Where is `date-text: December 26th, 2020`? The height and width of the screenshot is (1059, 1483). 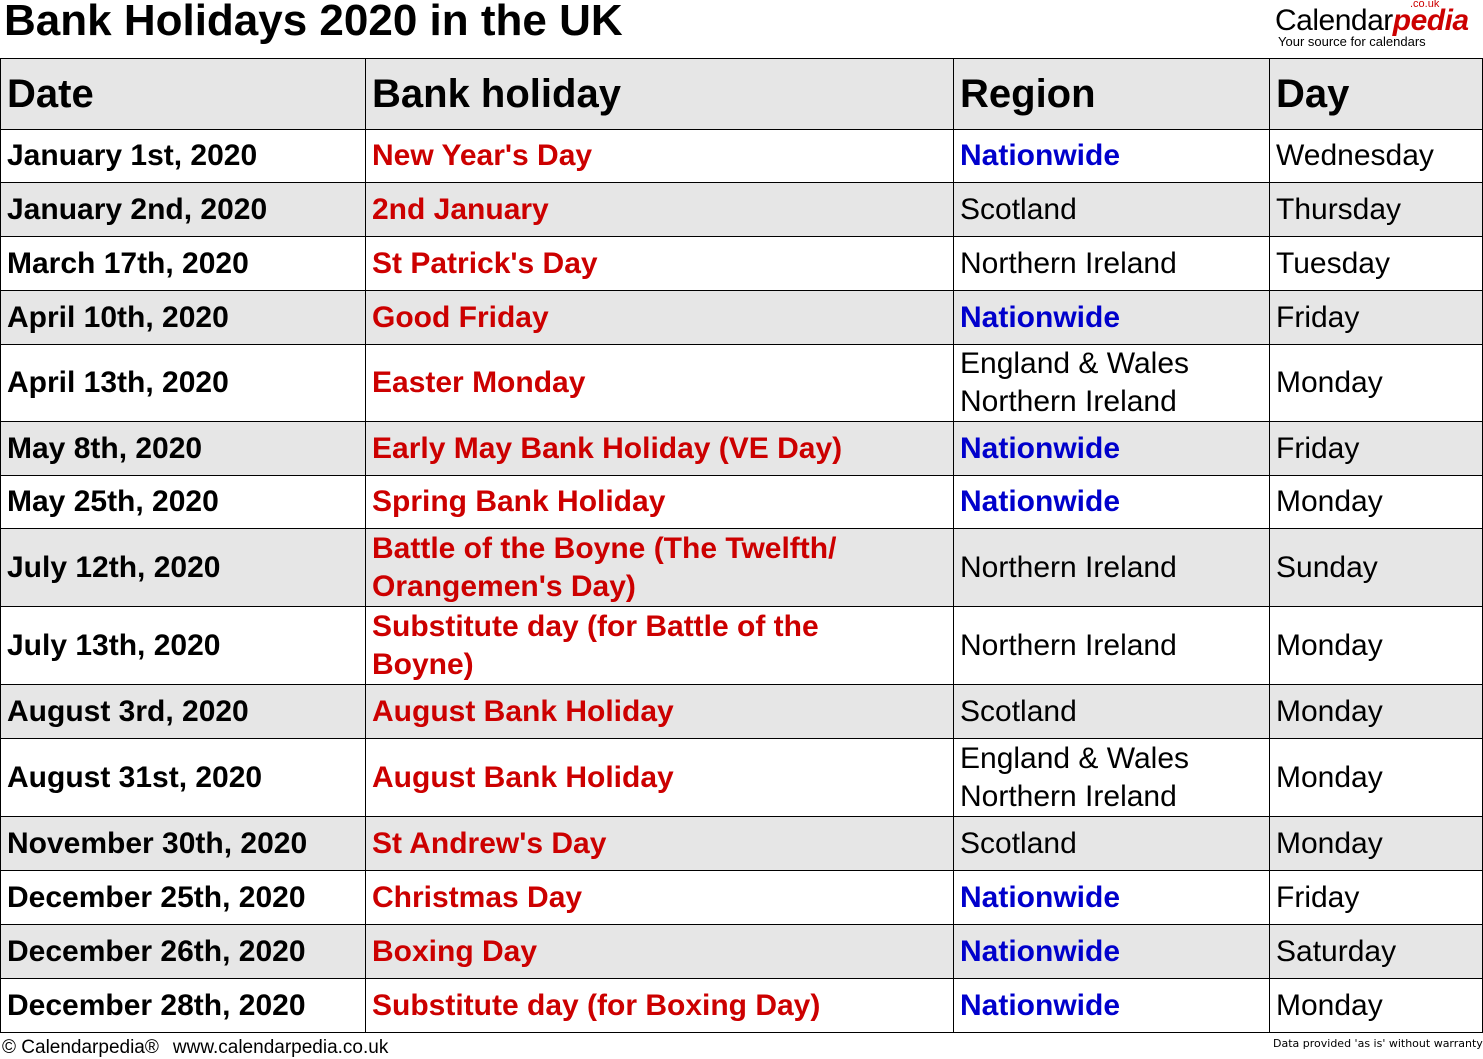 date-text: December 26th, 2020 is located at coordinates (156, 951).